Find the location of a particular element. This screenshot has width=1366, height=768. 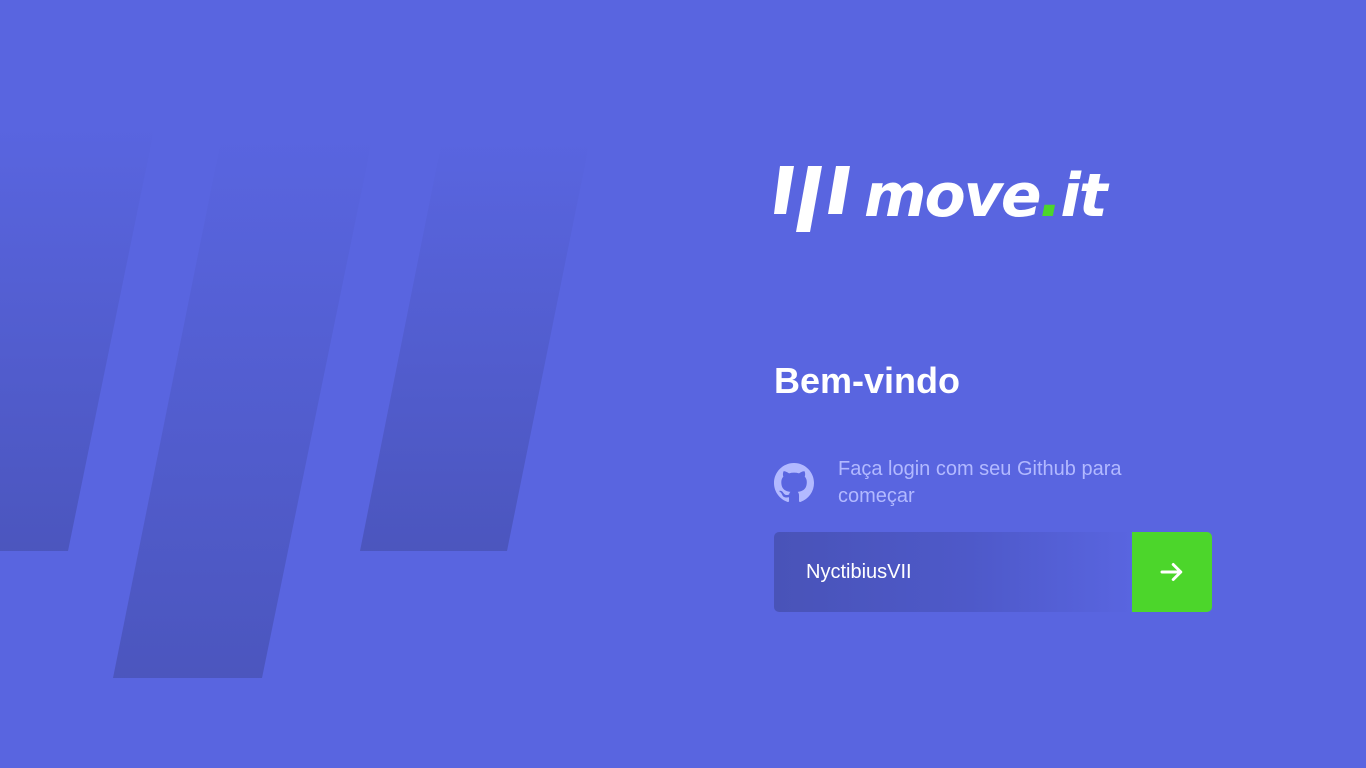

logo-name-main: move is located at coordinates (953, 196).